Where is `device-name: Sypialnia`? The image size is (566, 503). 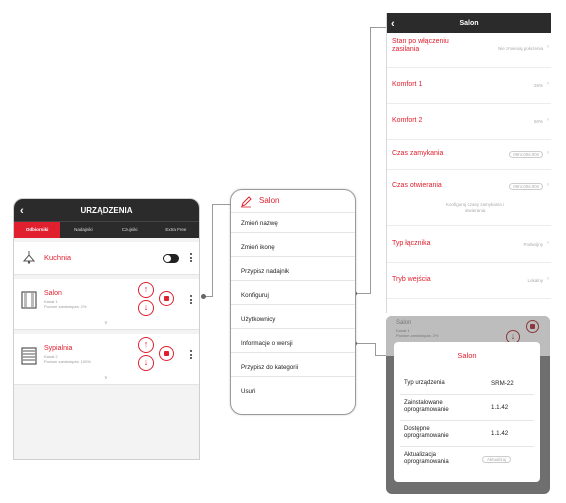 device-name: Sypialnia is located at coordinates (58, 348).